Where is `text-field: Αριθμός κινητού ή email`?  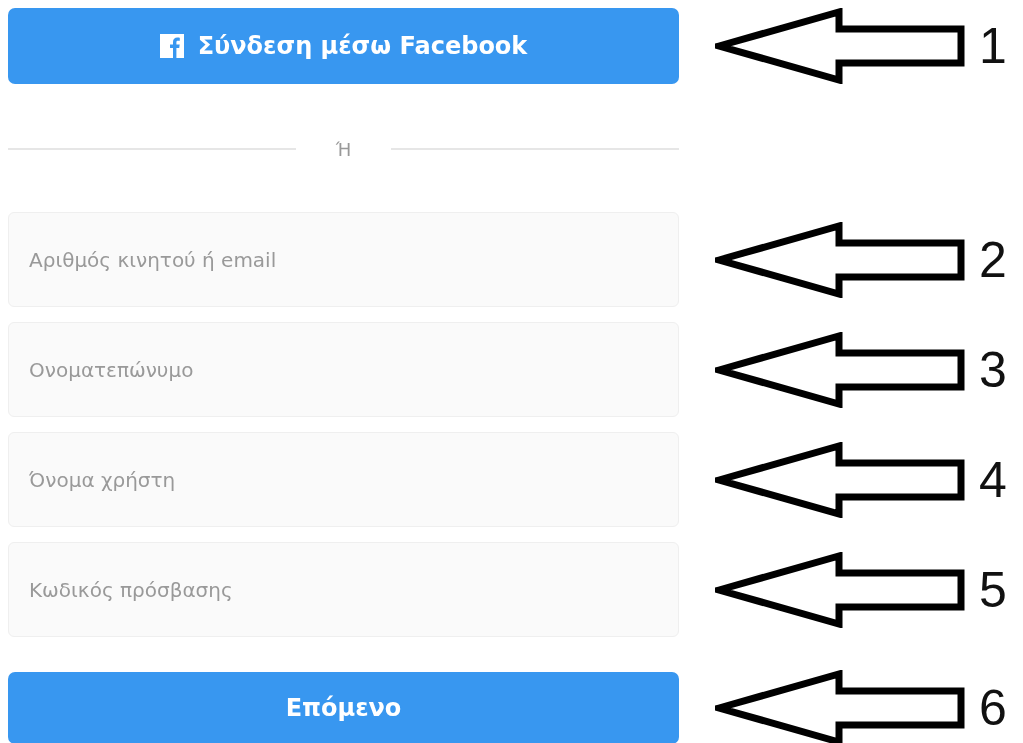
text-field: Αριθμός κινητού ή email is located at coordinates (343, 259).